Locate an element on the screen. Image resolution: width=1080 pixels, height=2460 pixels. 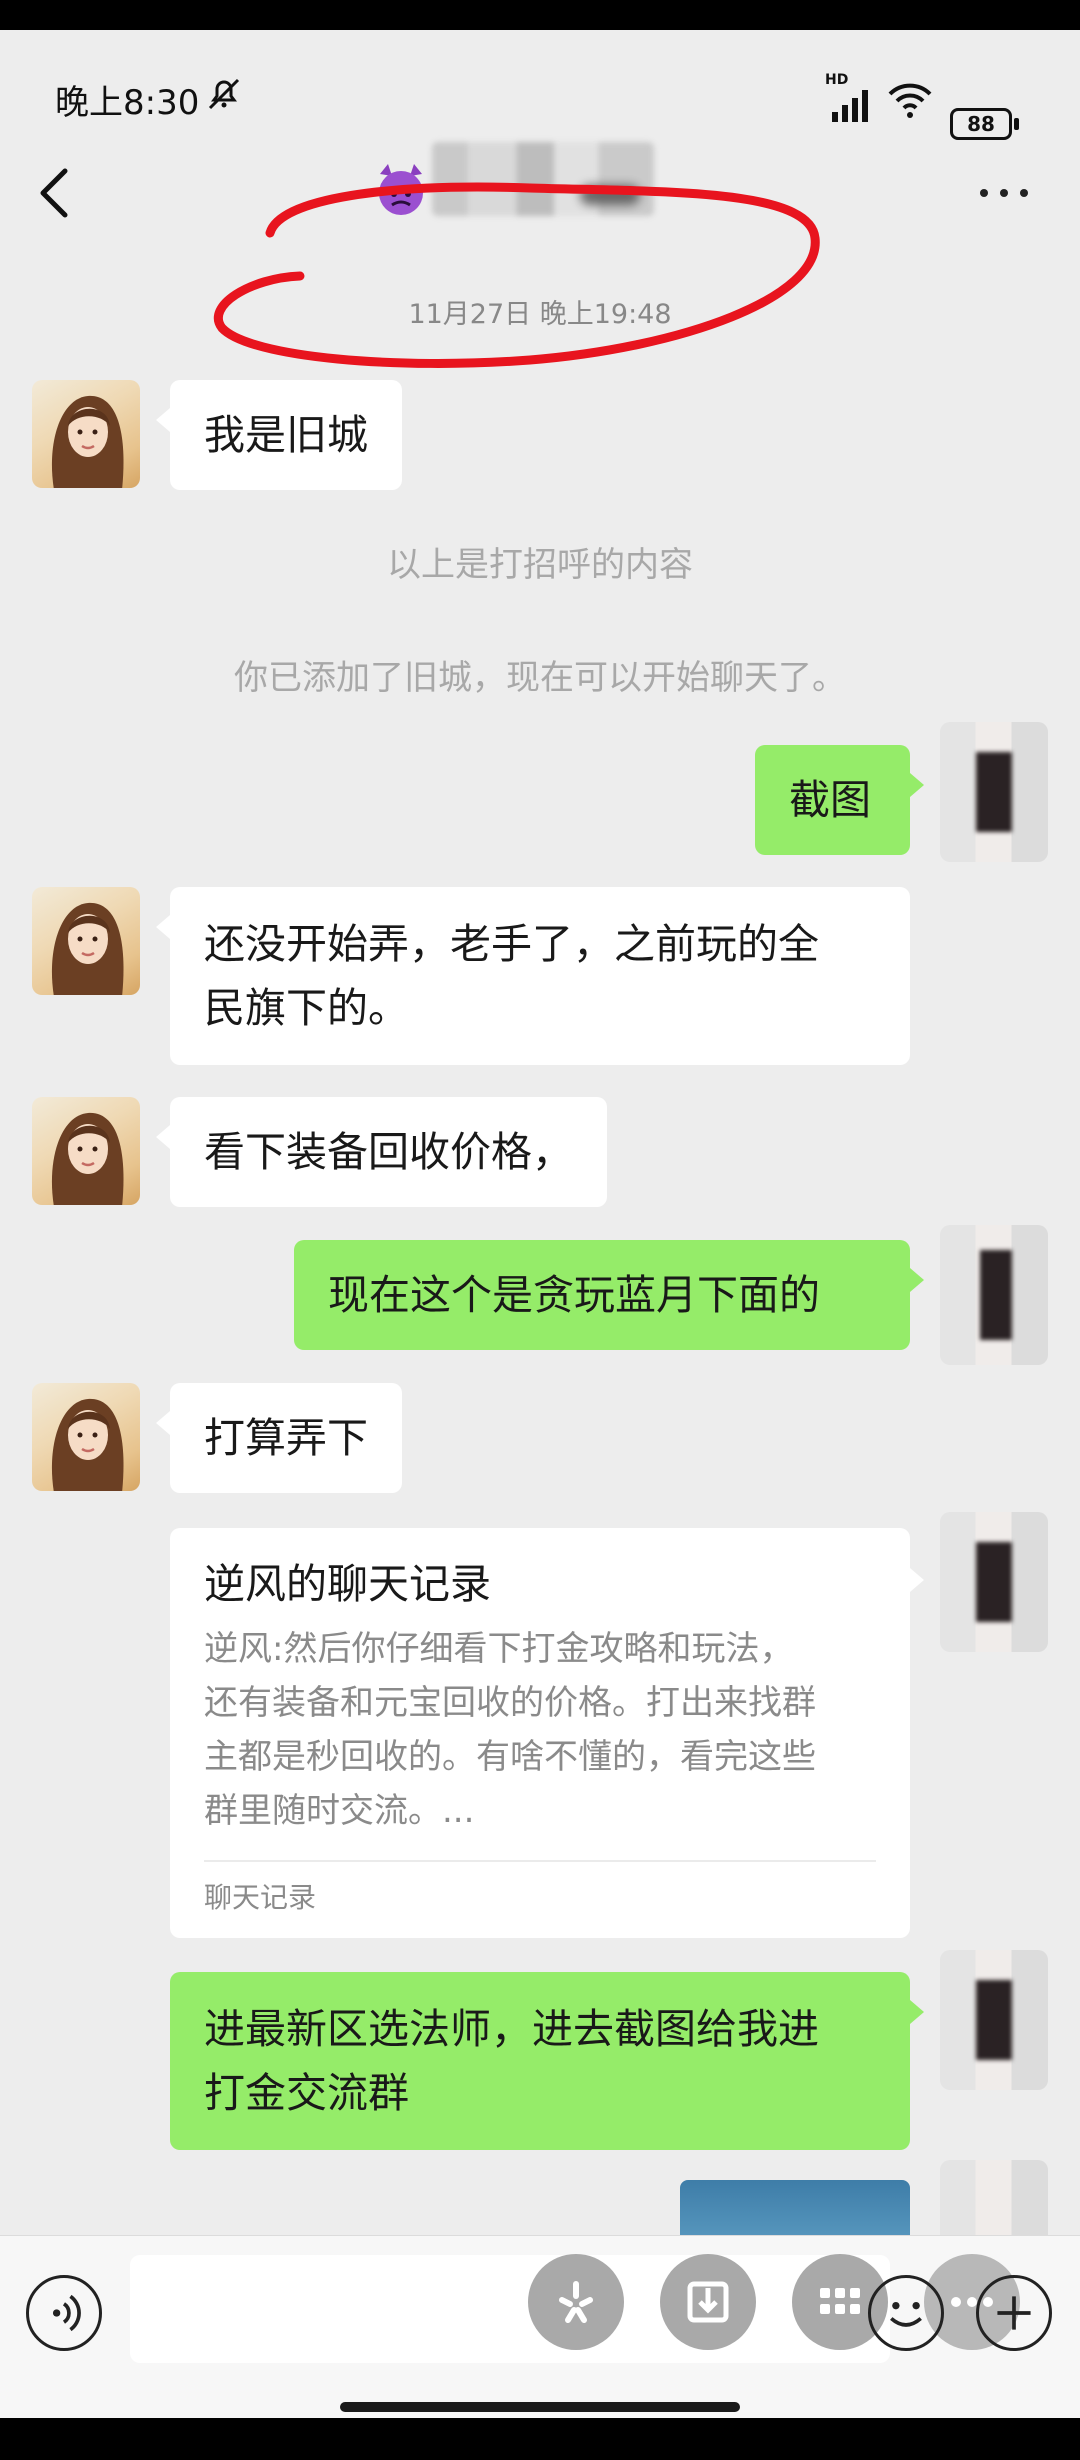
bottom-frame is located at coordinates (540, 2439).